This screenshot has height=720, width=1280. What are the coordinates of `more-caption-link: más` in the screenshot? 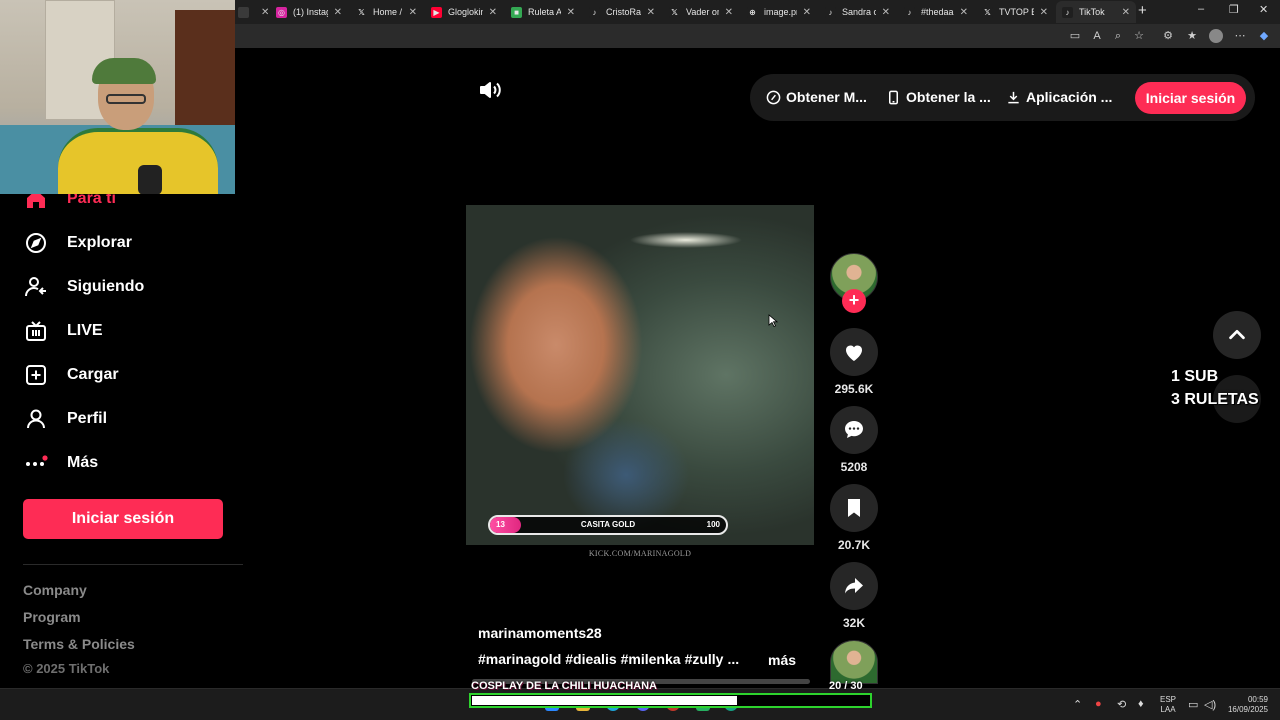 It's located at (782, 660).